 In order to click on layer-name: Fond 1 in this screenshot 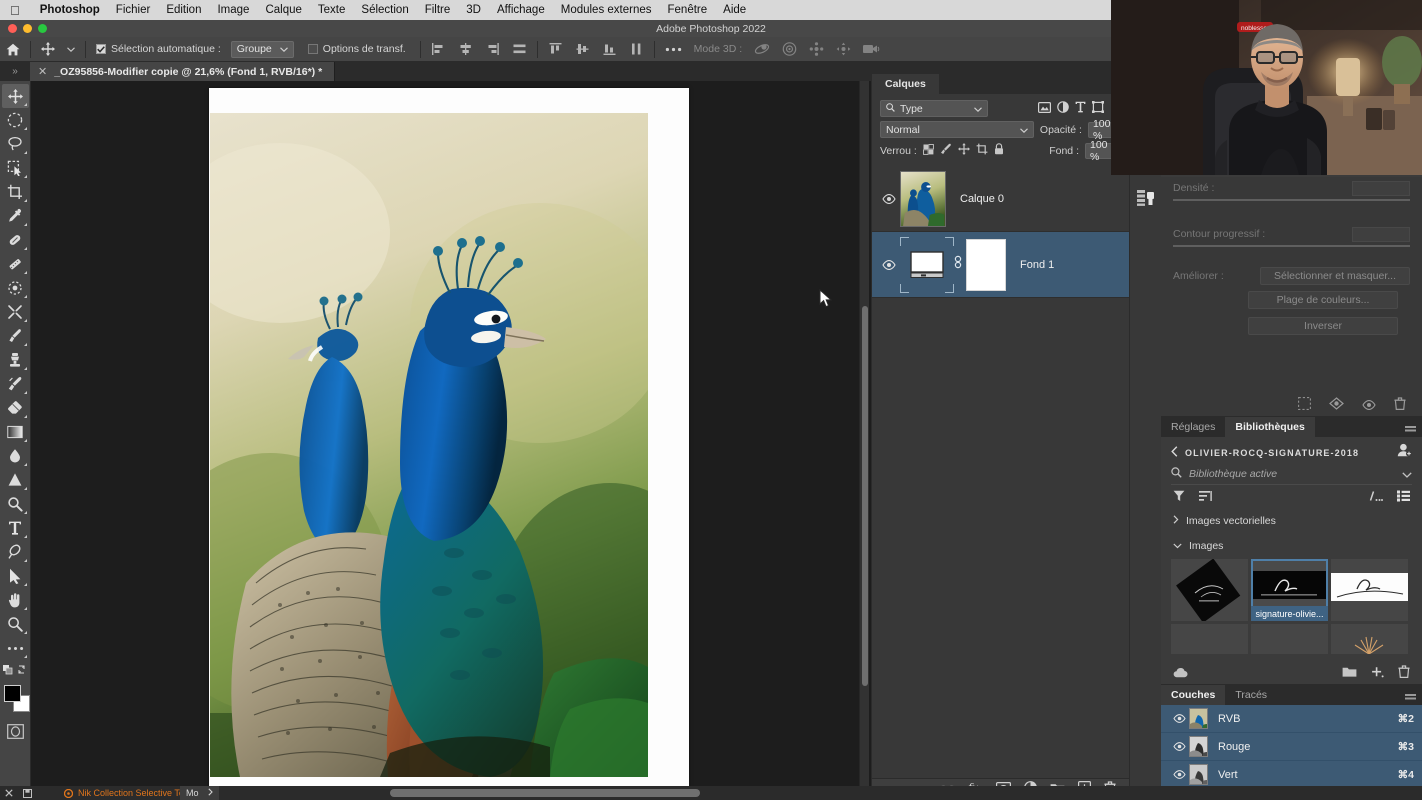, I will do `click(1037, 265)`.